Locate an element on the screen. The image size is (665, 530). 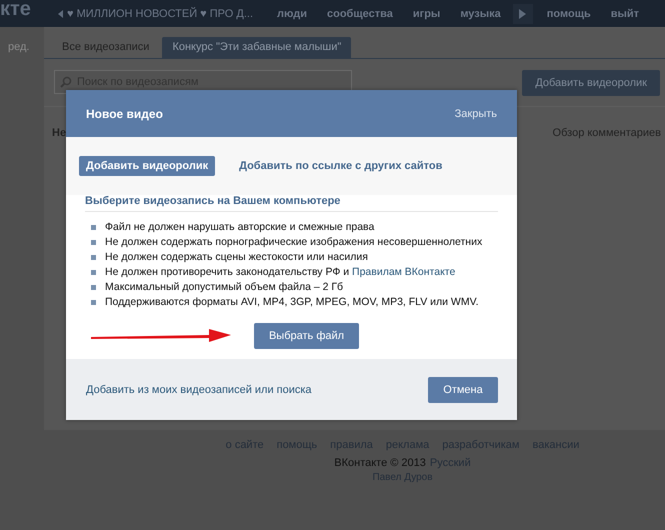
nav-link: выйт is located at coordinates (625, 14).